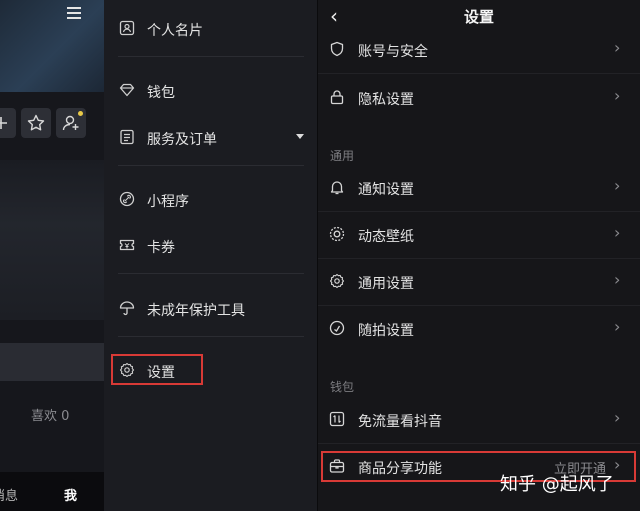 The image size is (640, 511). What do you see at coordinates (70, 494) in the screenshot?
I see `nav-me: 我` at bounding box center [70, 494].